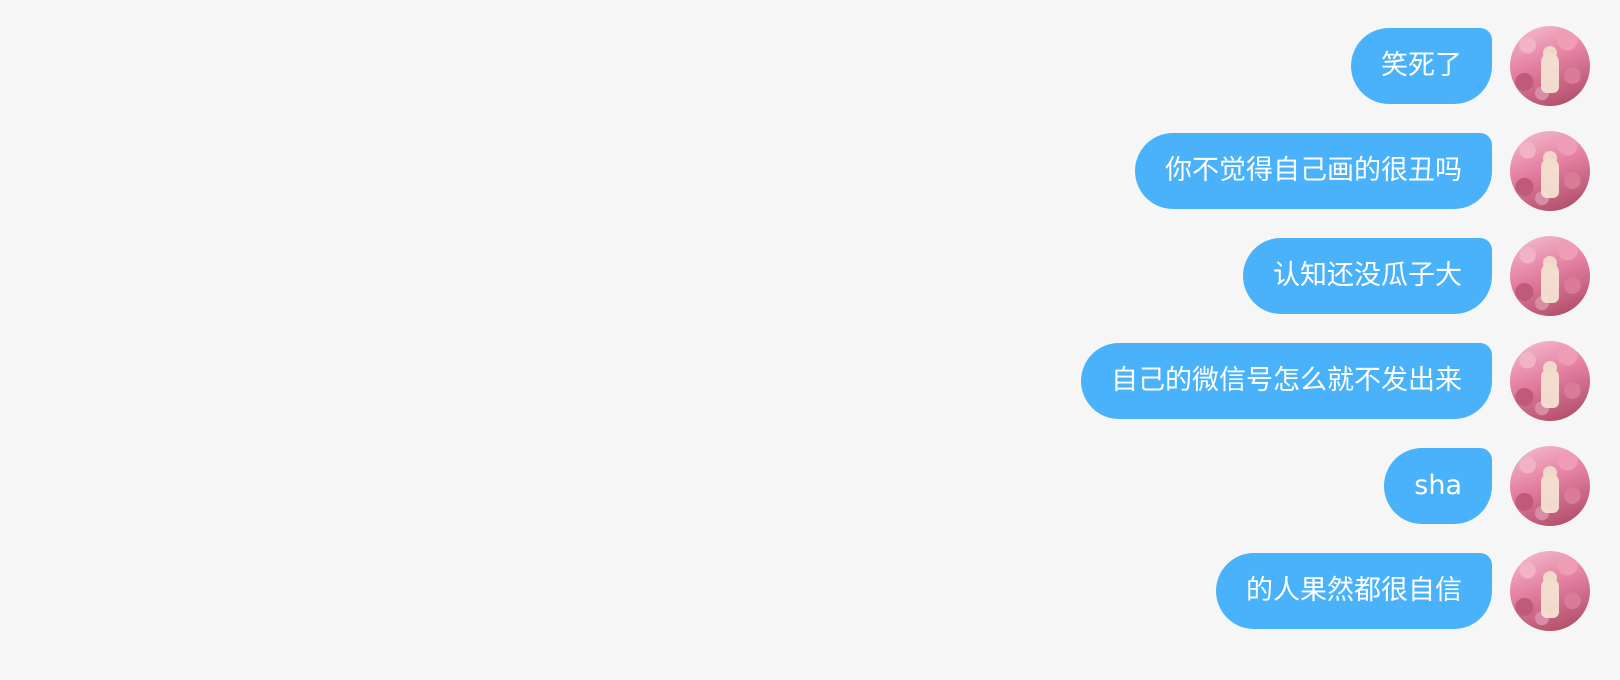 This screenshot has height=680, width=1620. I want to click on message-row: 自己的微信号怎么就不发出来, so click(1335, 381).